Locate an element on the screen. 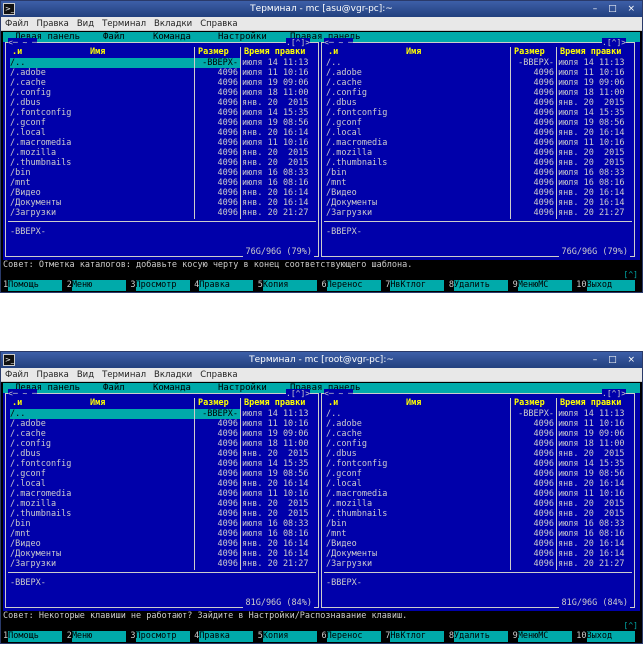  fkey-button-8: 8Удалить is located at coordinates (478, 285).